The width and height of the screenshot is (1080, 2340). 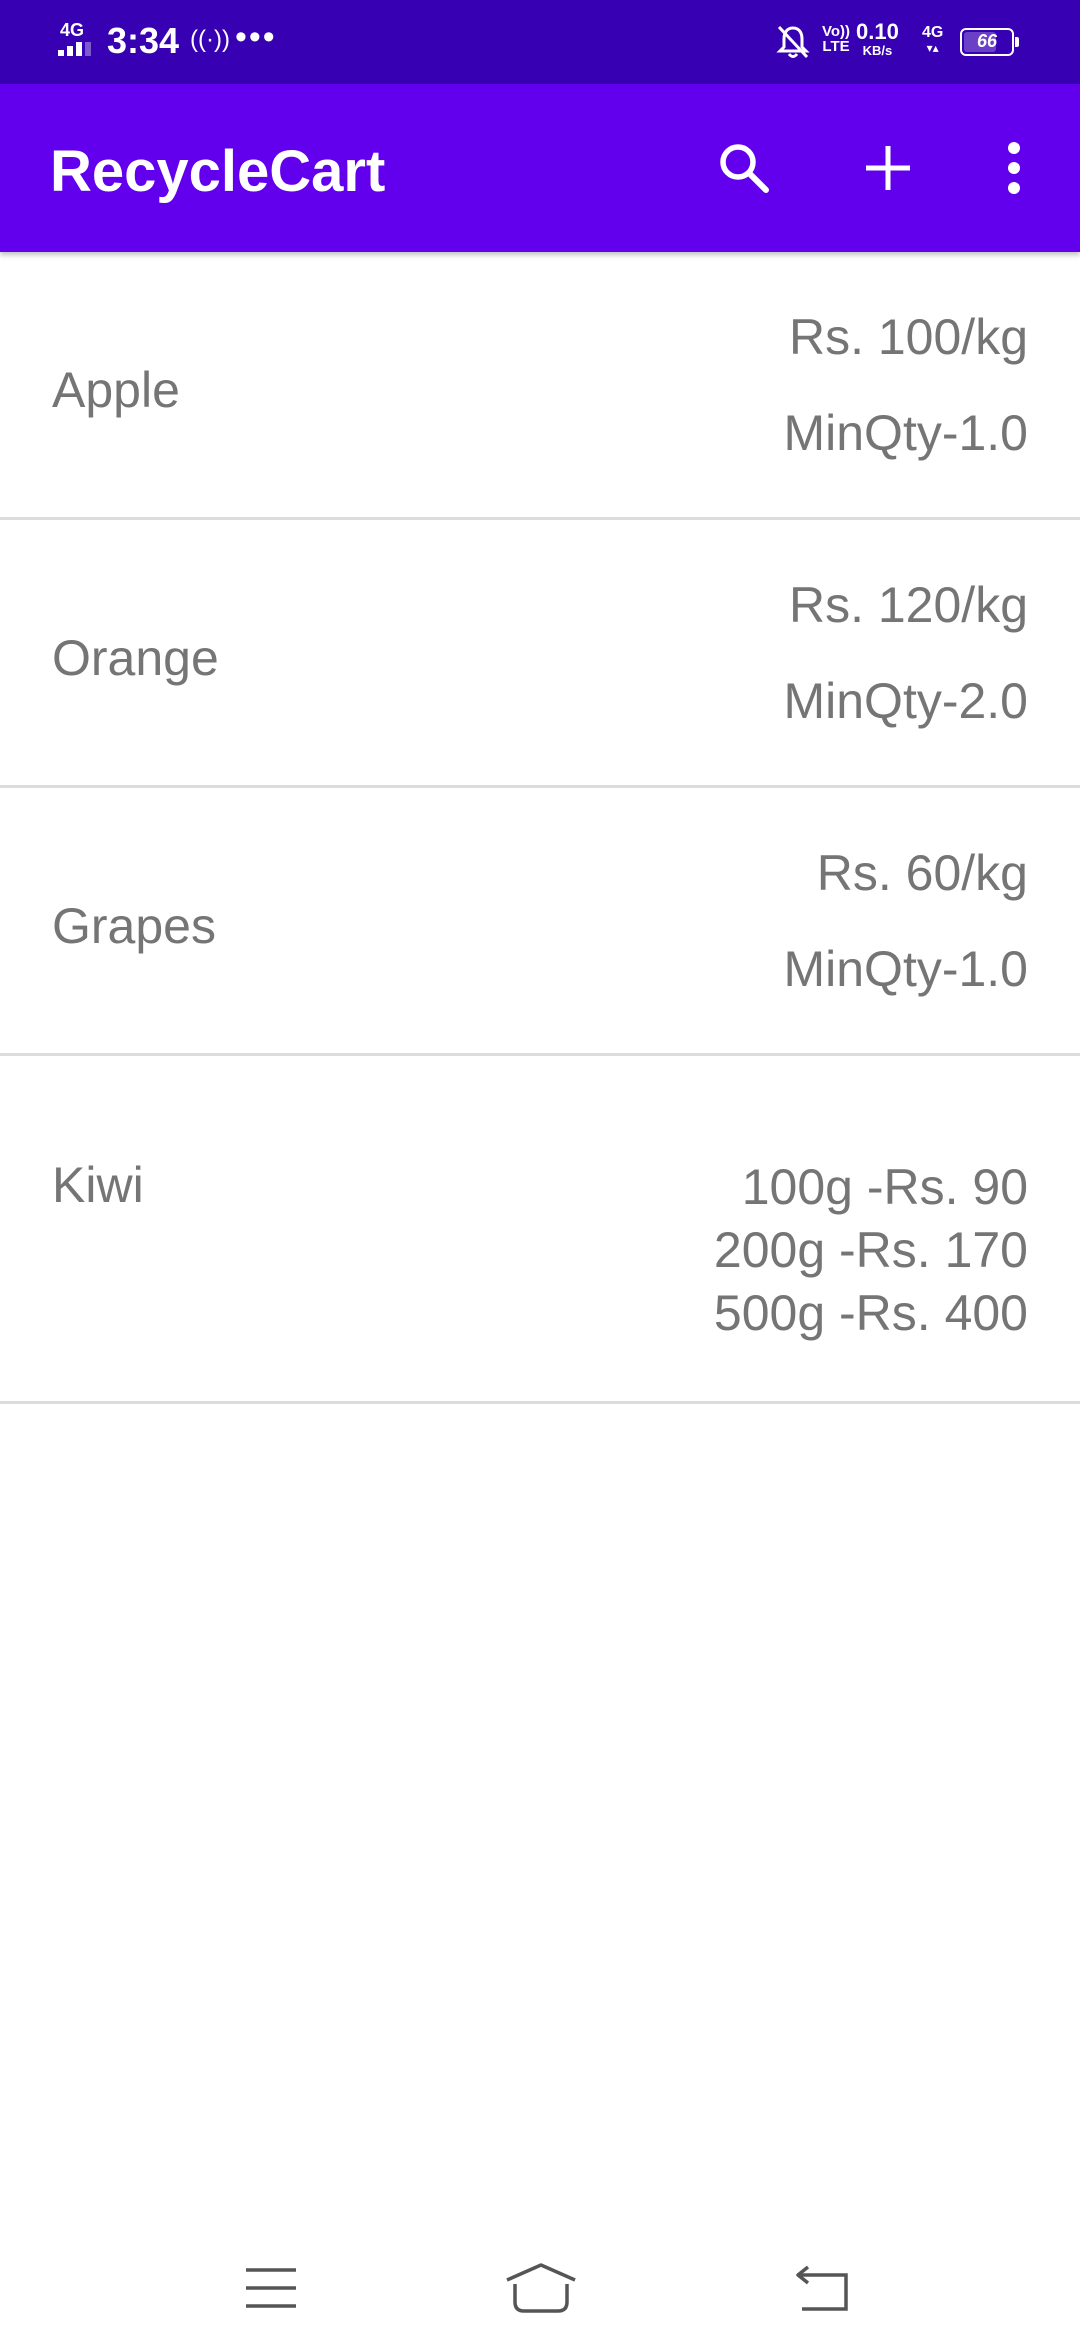 I want to click on navigation-bar, so click(x=540, y=2280).